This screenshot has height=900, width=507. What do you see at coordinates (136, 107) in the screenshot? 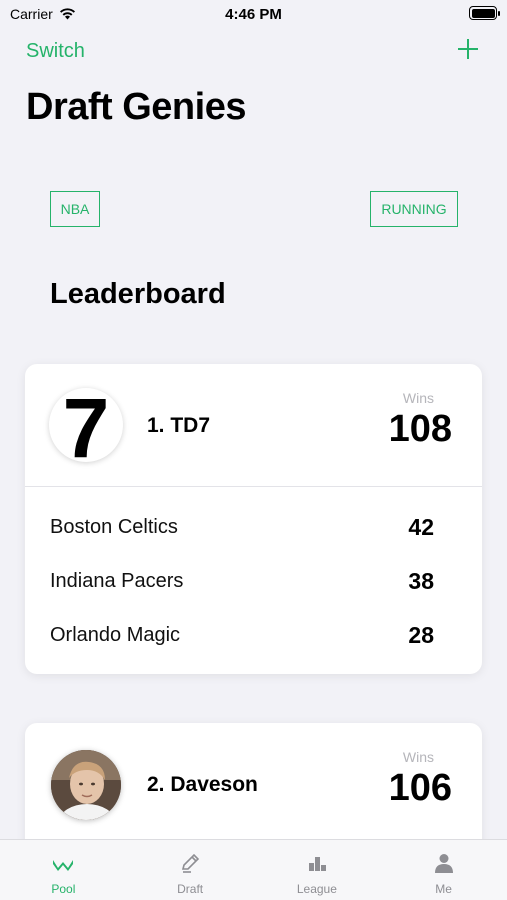
I see `page-title: Draft Genies` at bounding box center [136, 107].